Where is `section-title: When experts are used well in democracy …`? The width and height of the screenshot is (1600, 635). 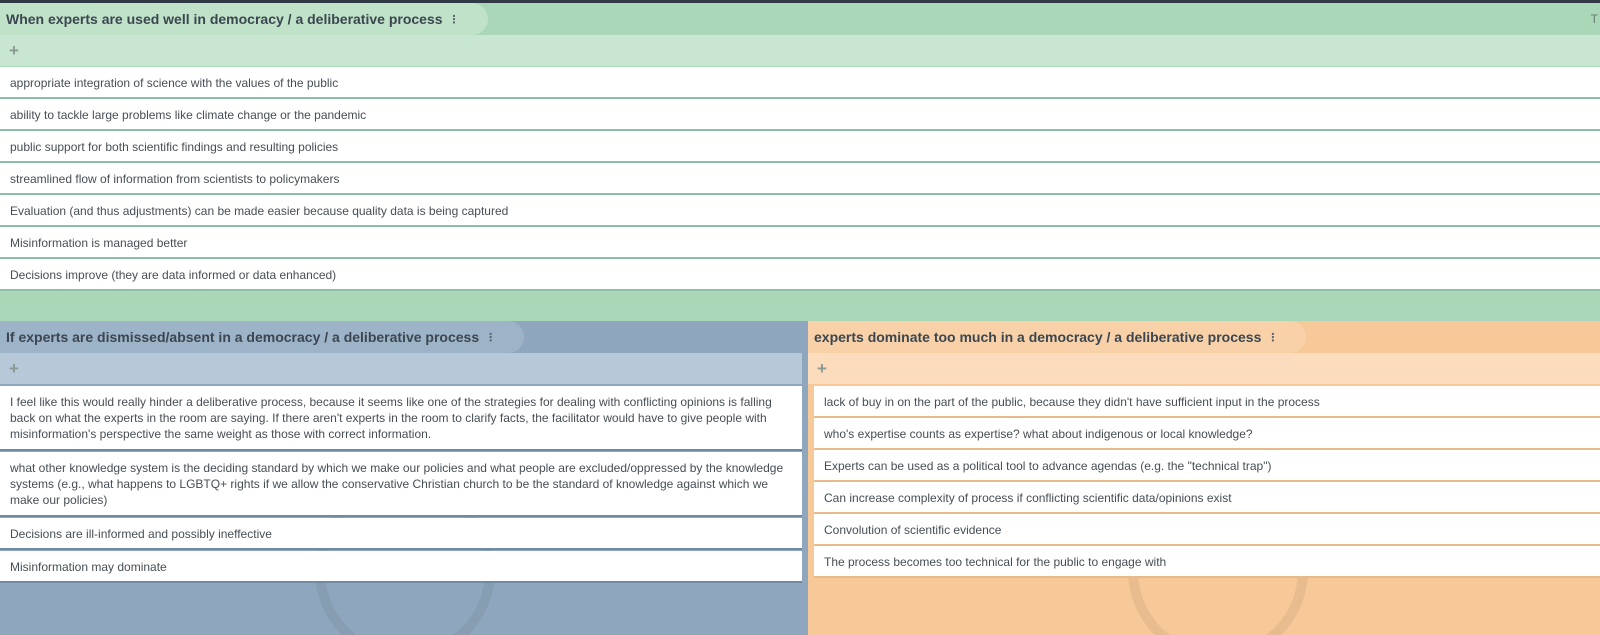
section-title: When experts are used well in democracy … is located at coordinates (224, 19).